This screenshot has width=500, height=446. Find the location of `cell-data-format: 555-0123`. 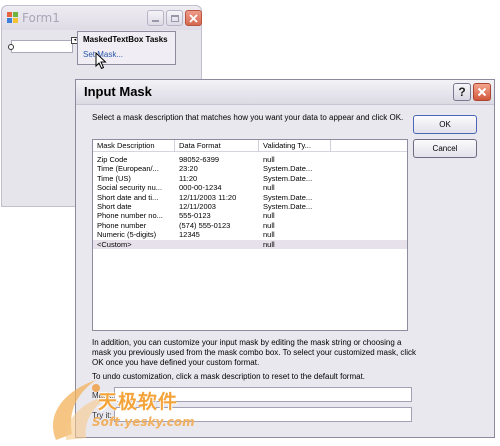

cell-data-format: 555-0123 is located at coordinates (195, 216).